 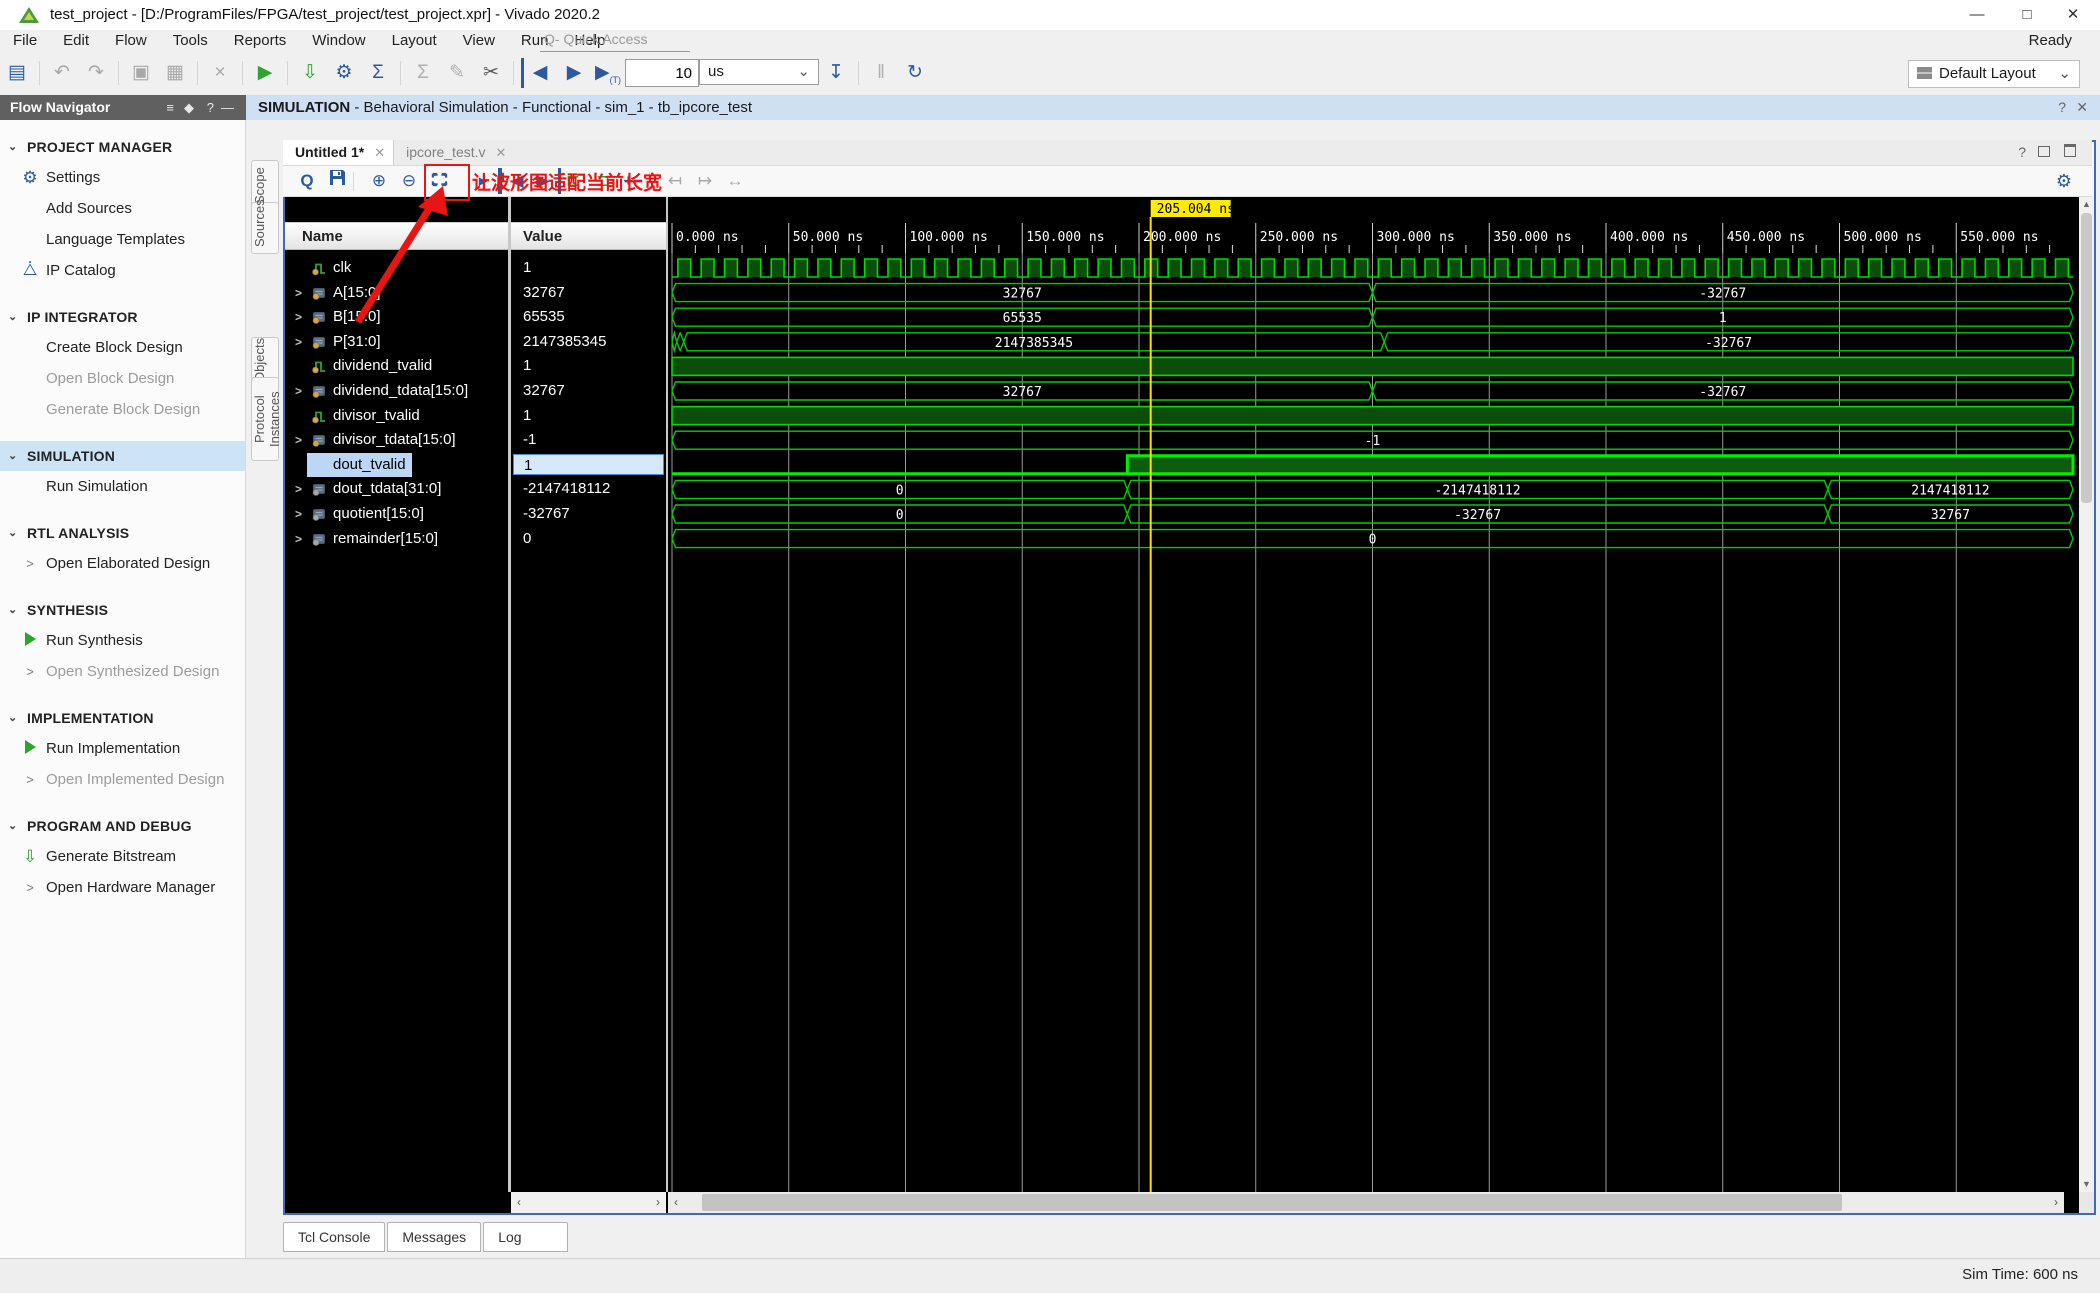 I want to click on sidebar-section-synthesis: ⌄ SYNTHESIS, so click(x=122, y=610).